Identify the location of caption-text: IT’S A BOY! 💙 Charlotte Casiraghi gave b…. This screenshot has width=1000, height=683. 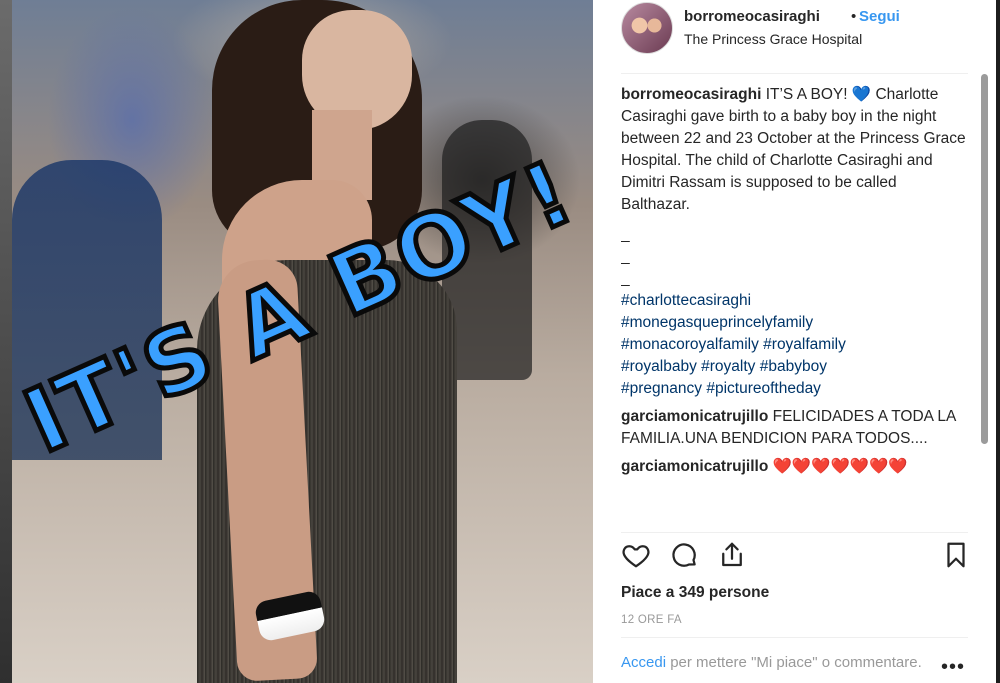
(793, 149).